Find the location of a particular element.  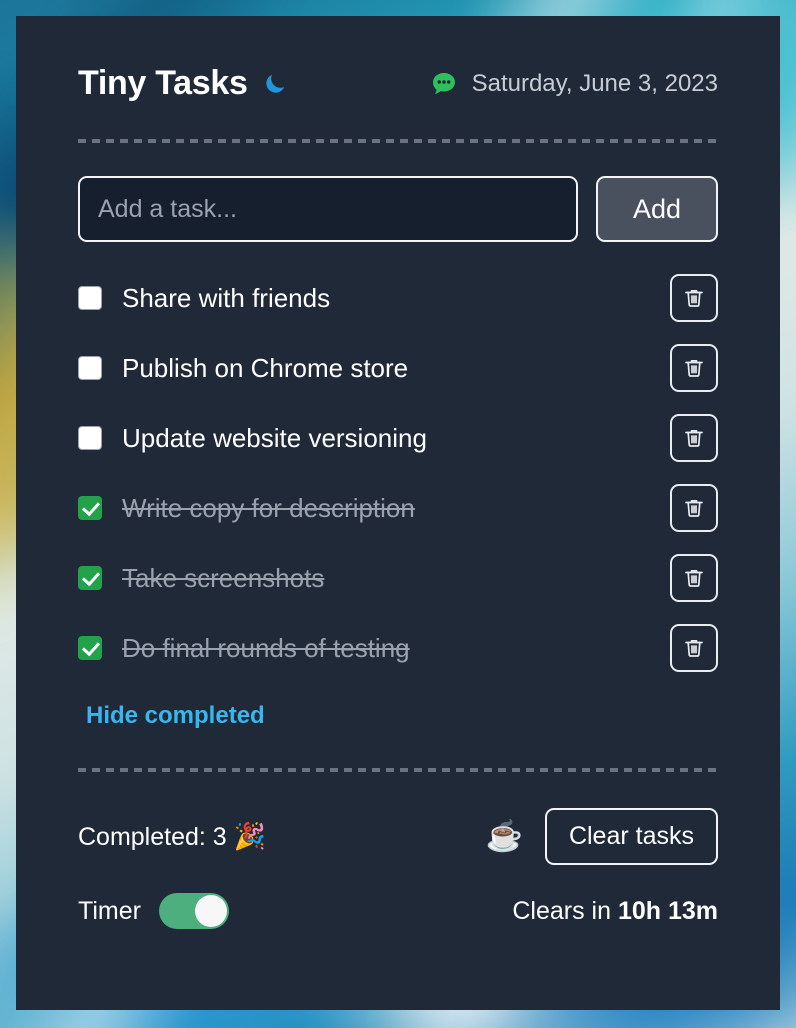

clears-in-text: Clears in 10h 13m is located at coordinates (615, 911).